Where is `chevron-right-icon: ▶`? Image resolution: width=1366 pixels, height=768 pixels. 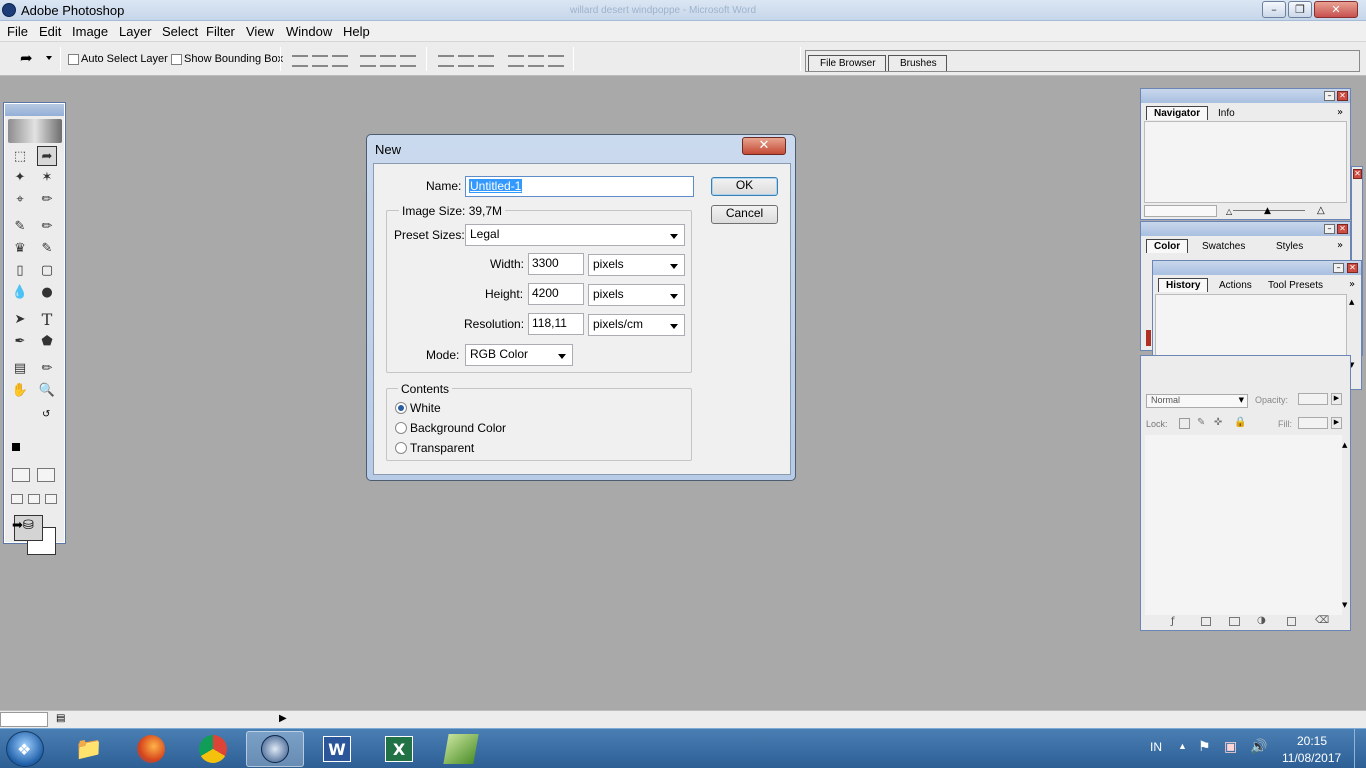
chevron-right-icon: ▶ is located at coordinates (1336, 399).